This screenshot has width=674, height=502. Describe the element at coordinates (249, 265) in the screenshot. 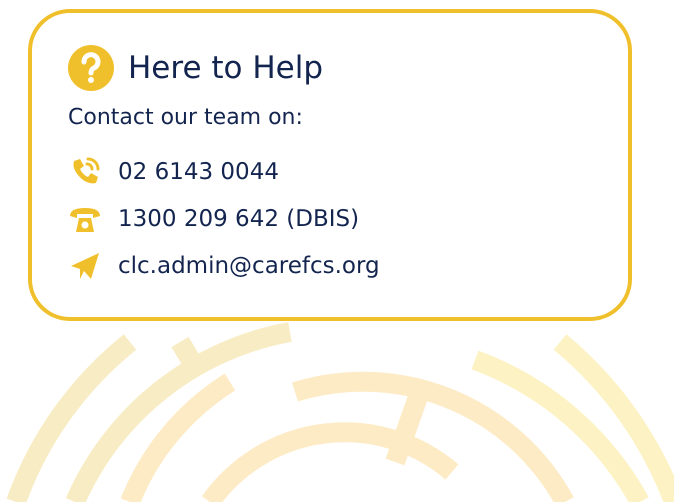

I see `contact-text: clc.admin@carefcs.org` at that location.